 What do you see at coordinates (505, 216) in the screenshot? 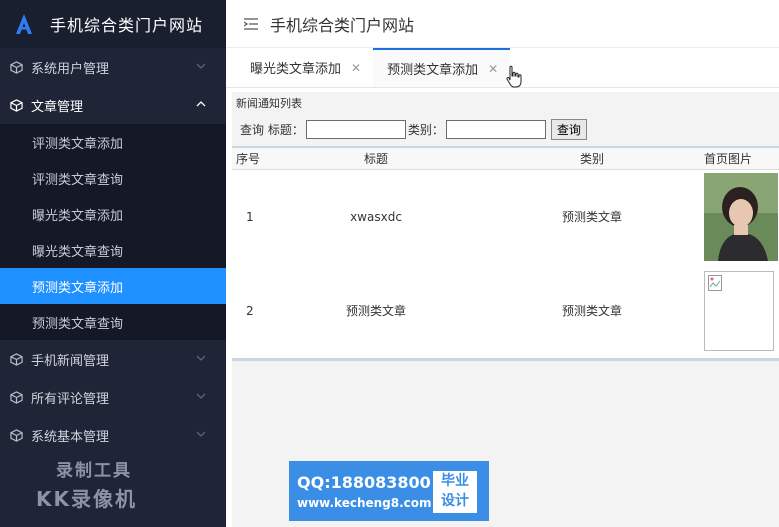
I see `table-row: 1 xwasxdc 预测类文章` at bounding box center [505, 216].